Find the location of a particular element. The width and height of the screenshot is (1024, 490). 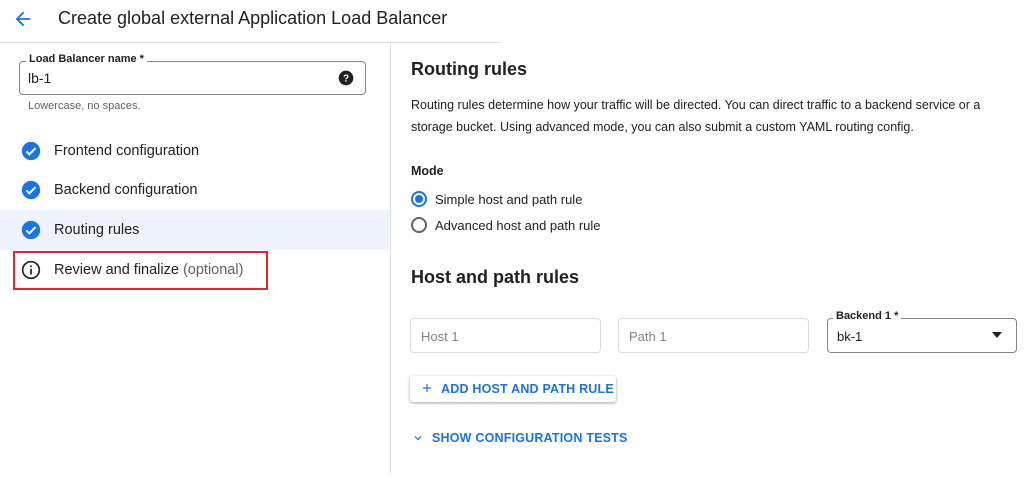

show-tests-label: SHOW CONFIGURATION TESTS is located at coordinates (530, 438).